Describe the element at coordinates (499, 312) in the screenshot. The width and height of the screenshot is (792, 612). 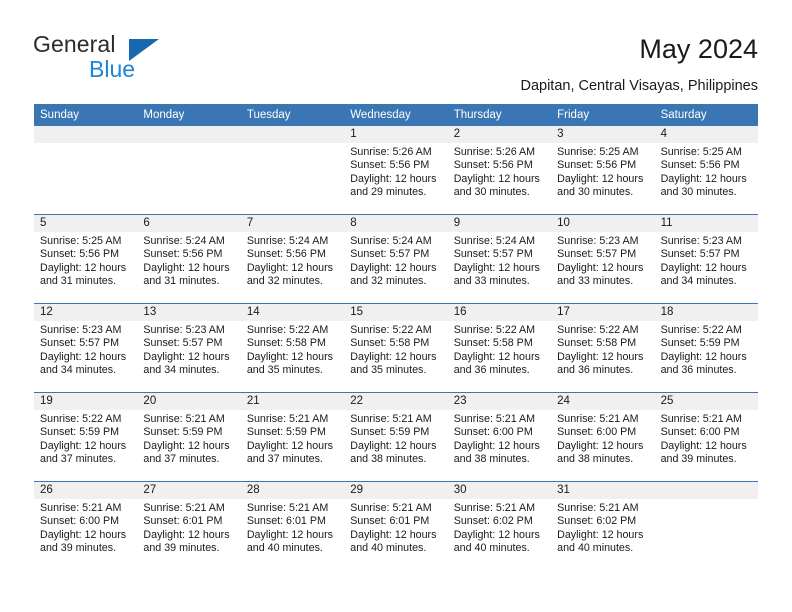
I see `day-number: 16` at that location.